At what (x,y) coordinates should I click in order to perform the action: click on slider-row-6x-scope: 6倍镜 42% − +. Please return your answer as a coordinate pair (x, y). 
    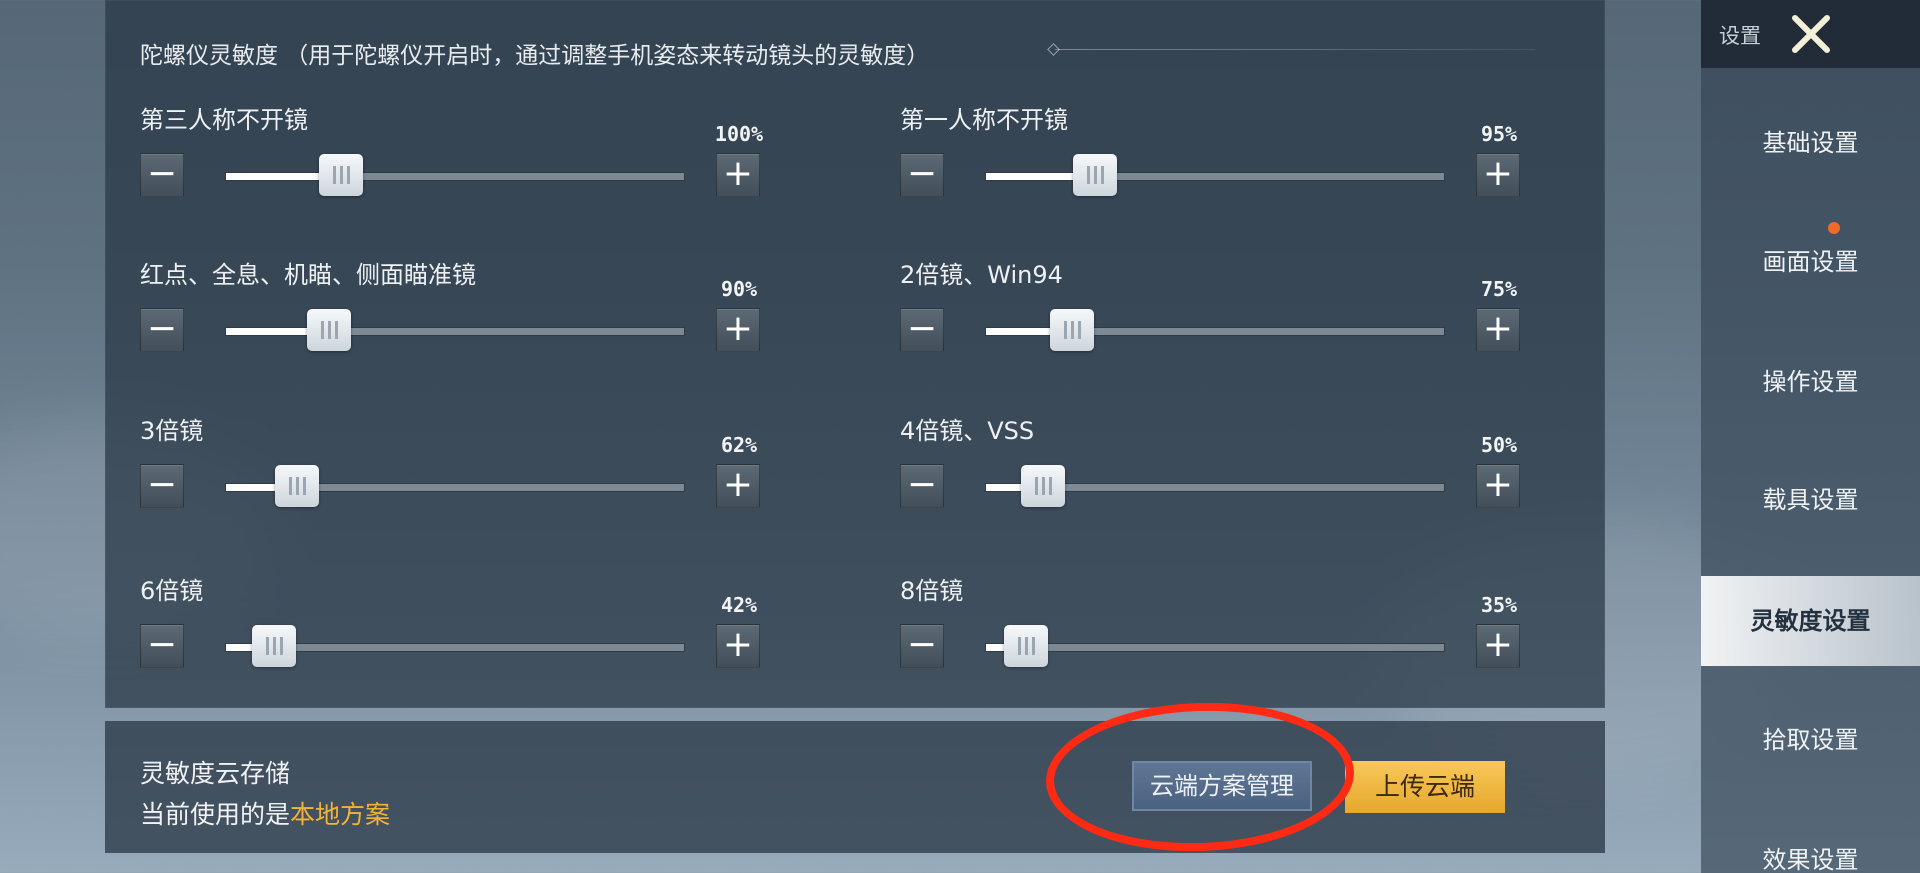
    Looking at the image, I should click on (455, 631).